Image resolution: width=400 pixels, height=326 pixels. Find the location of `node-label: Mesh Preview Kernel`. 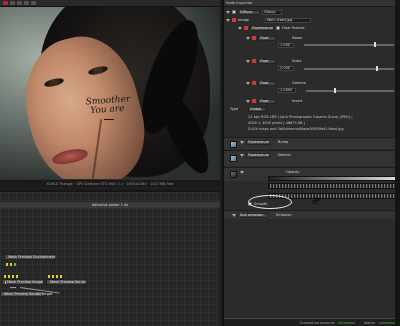

node-label: Mesh Preview Kernel is located at coordinates (68, 282).